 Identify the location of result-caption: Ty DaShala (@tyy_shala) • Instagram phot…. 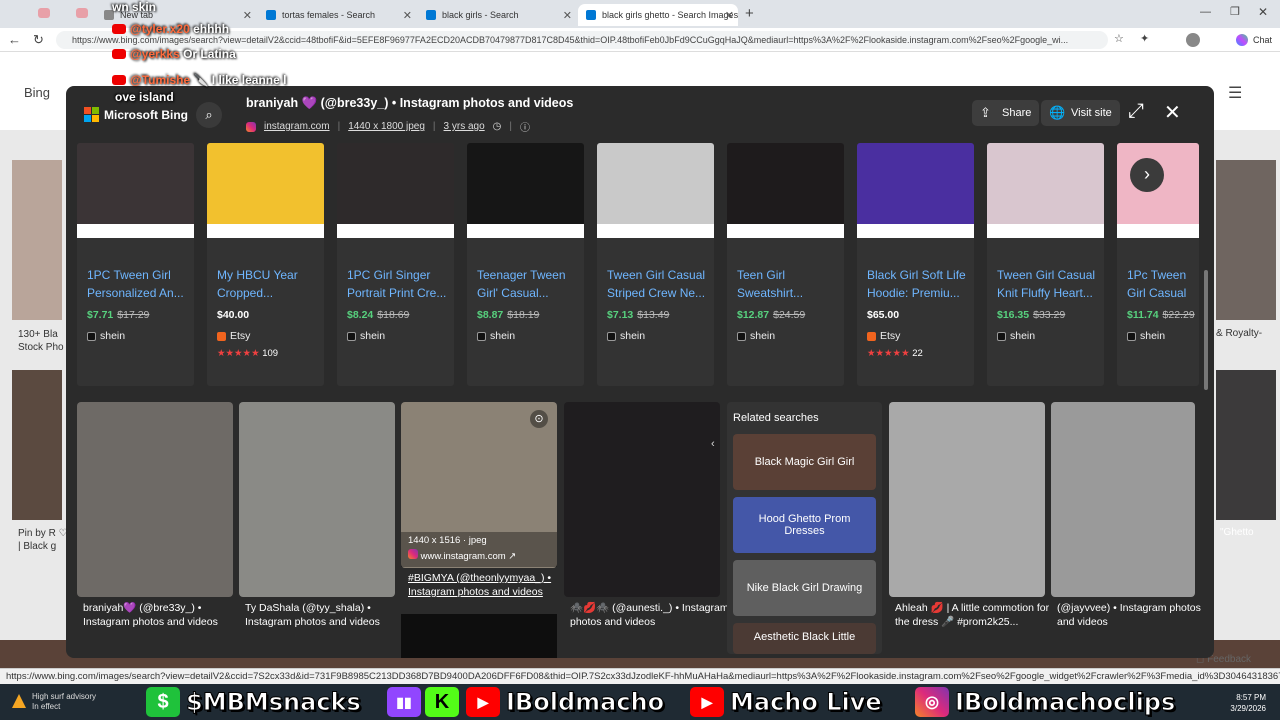
(325, 615).